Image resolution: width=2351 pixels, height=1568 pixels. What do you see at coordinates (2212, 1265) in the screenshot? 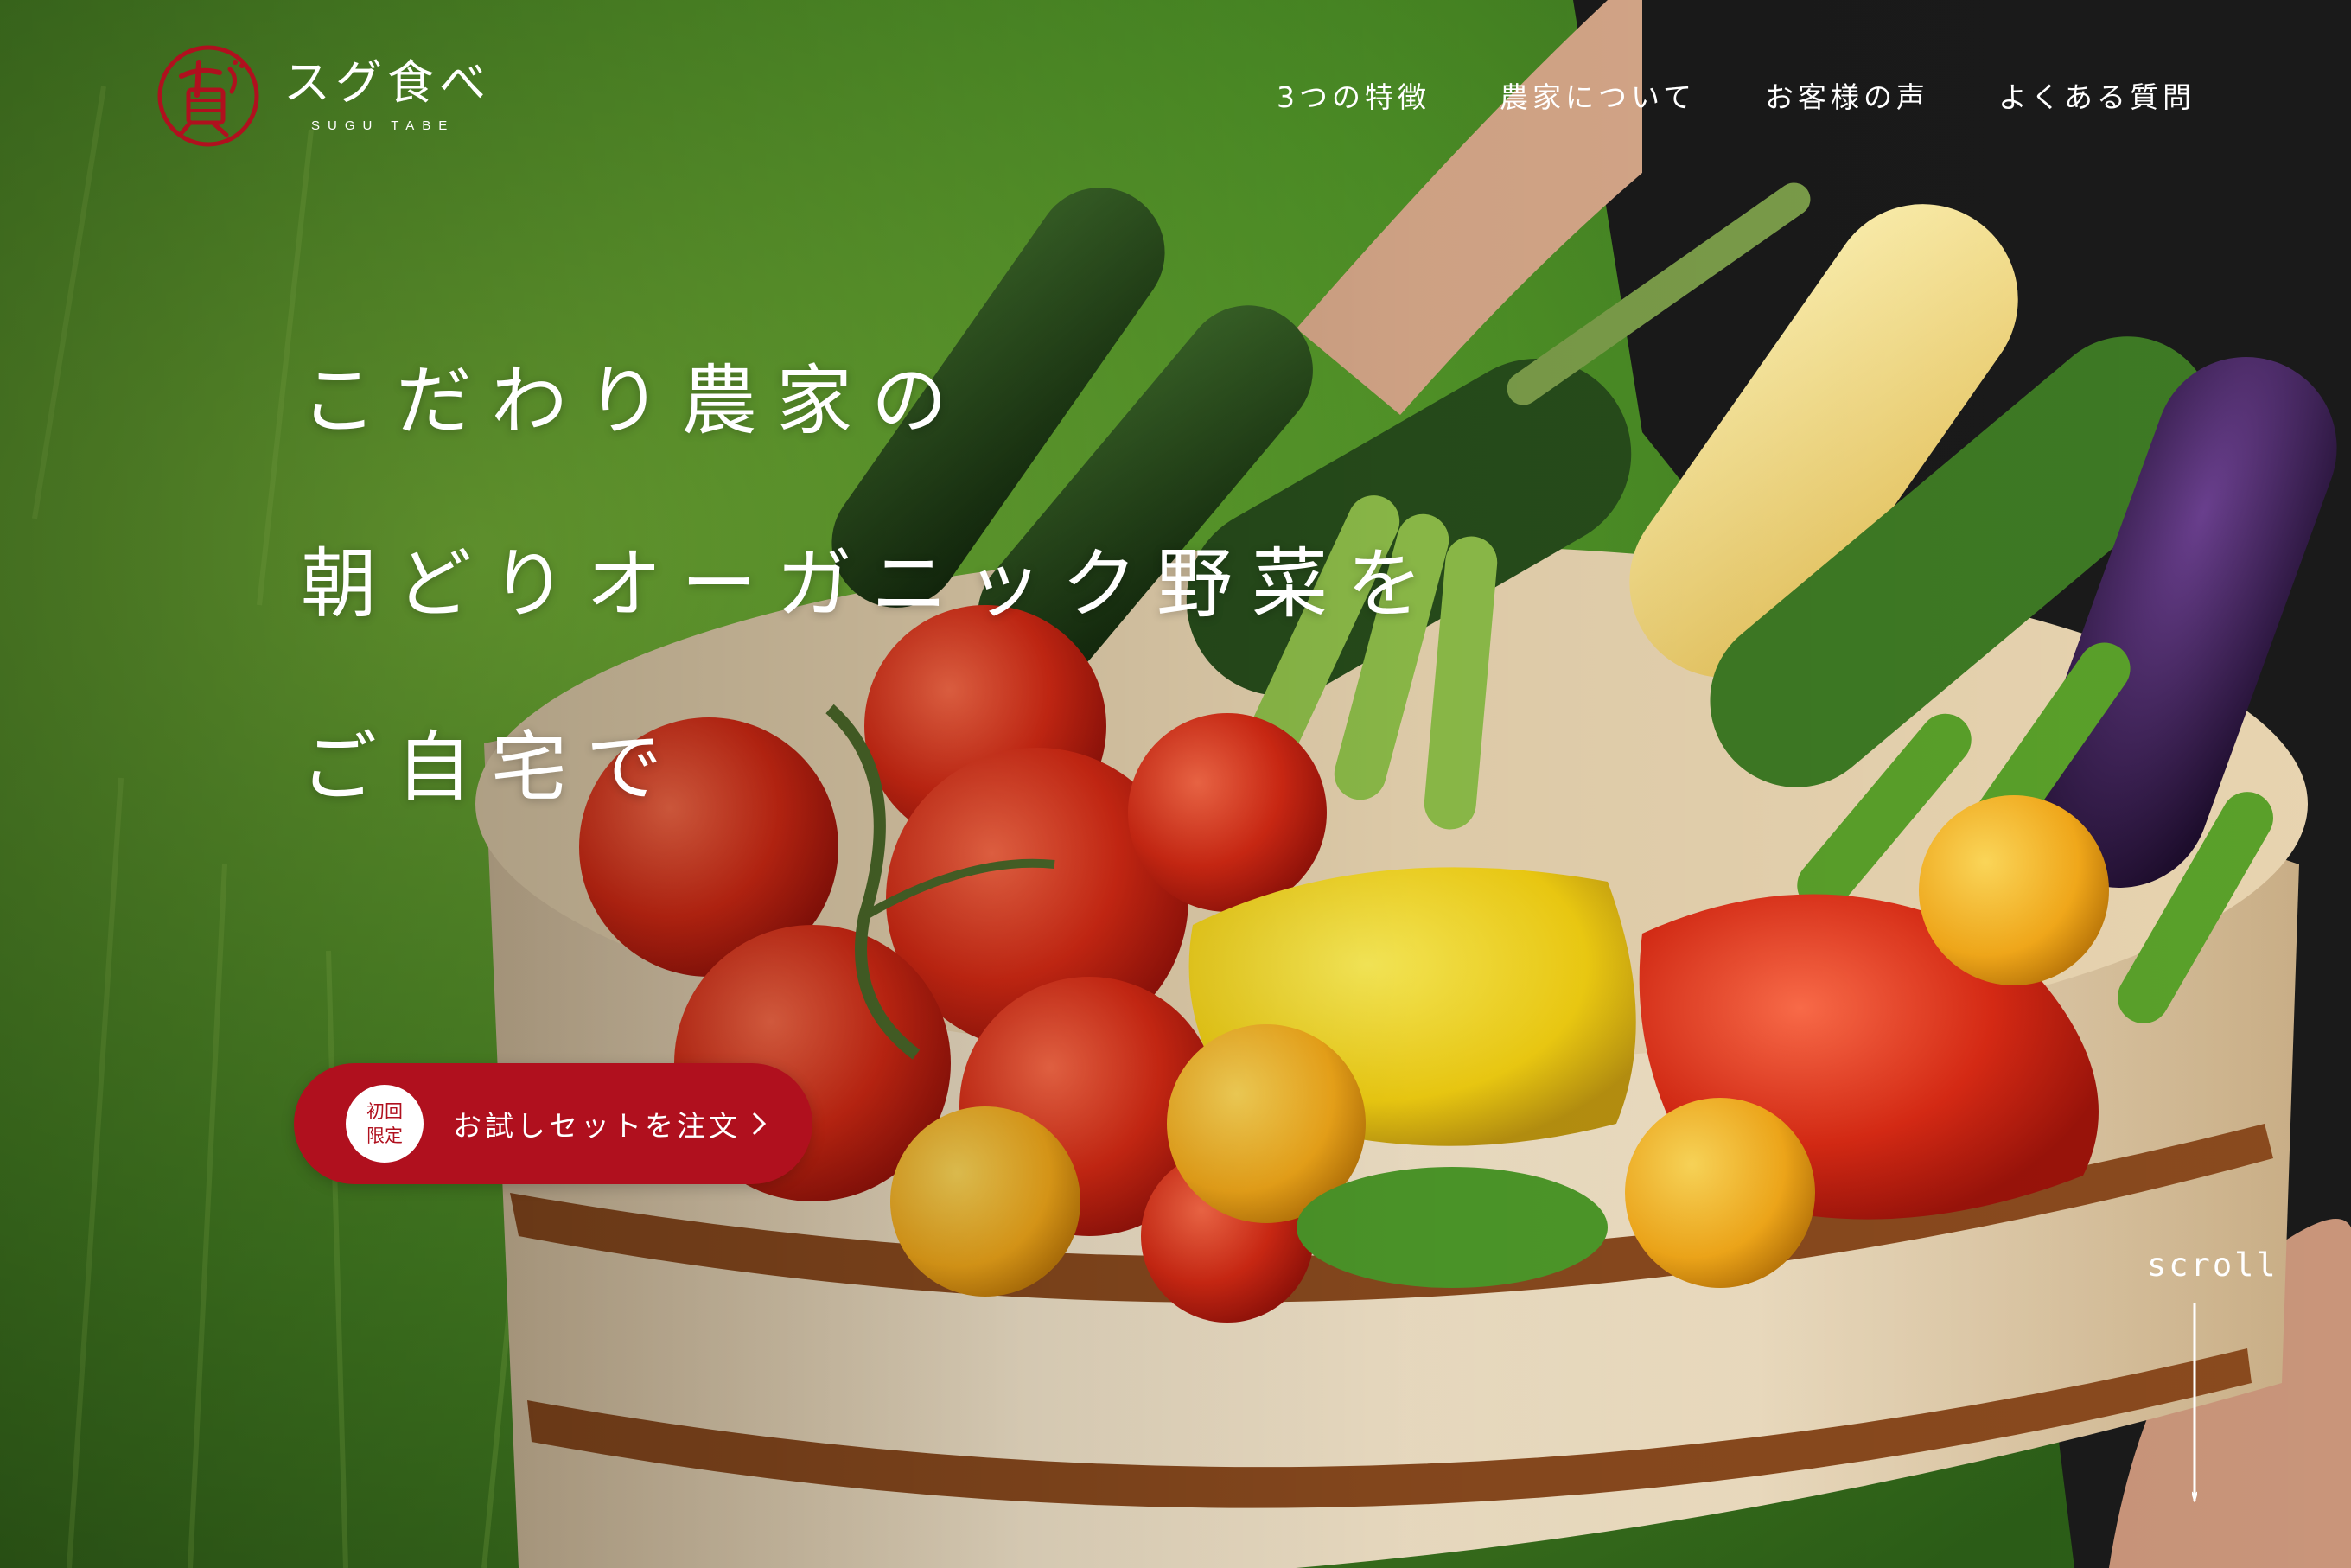
I see `scroll-indicator-label: scroll` at bounding box center [2212, 1265].